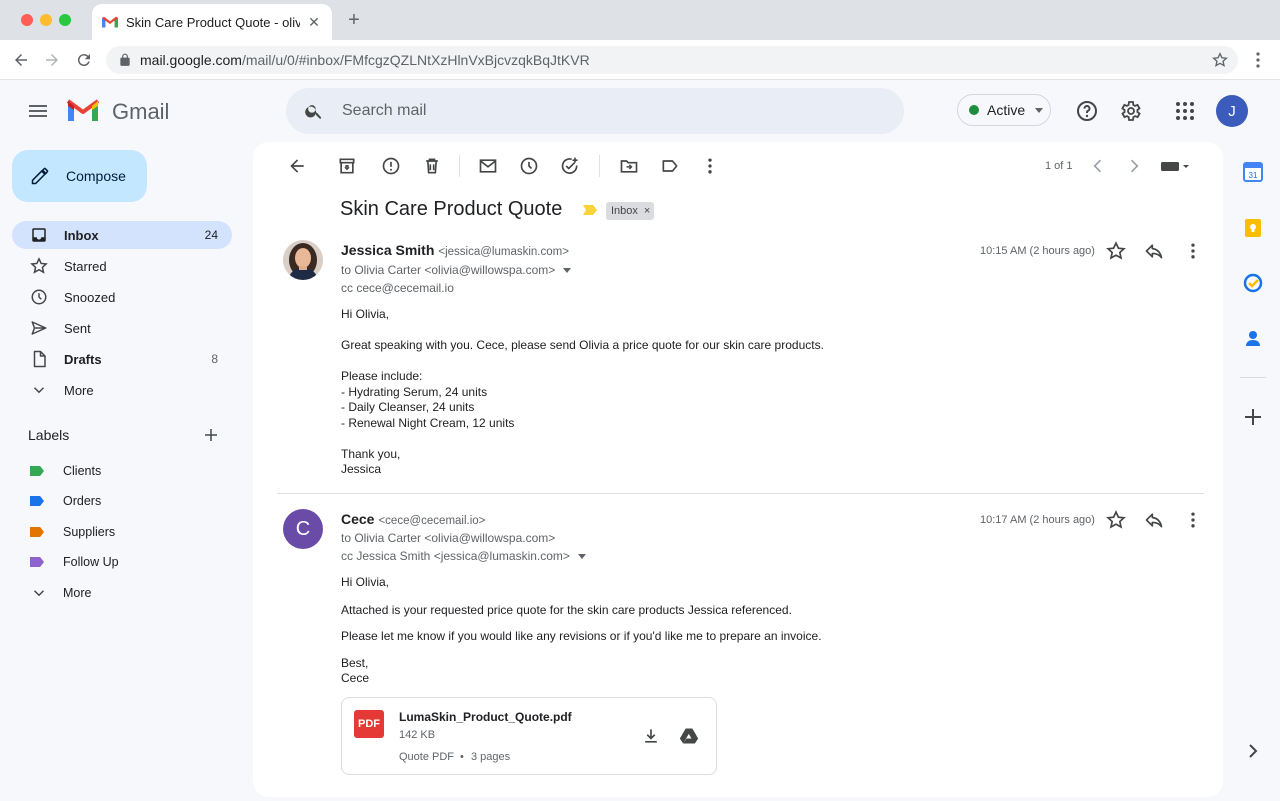 Image resolution: width=1280 pixels, height=801 pixels. I want to click on keep-app-icon, so click(1253, 228).